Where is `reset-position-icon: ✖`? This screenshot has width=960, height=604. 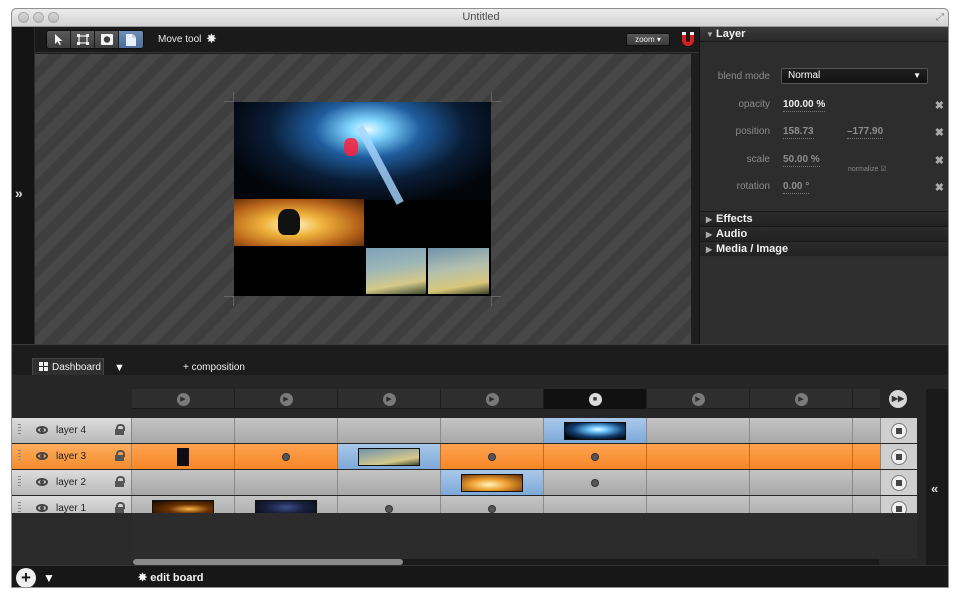
reset-position-icon: ✖ is located at coordinates (939, 132).